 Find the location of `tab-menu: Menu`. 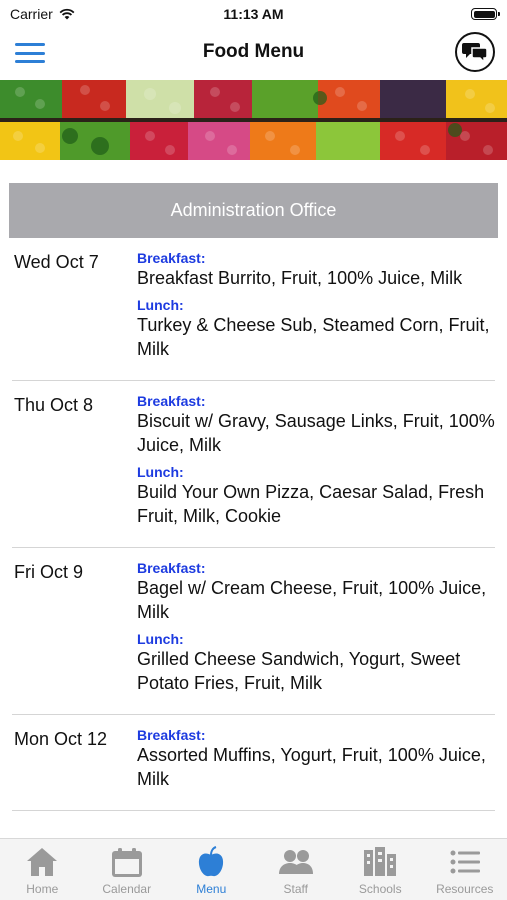

tab-menu: Menu is located at coordinates (211, 869).